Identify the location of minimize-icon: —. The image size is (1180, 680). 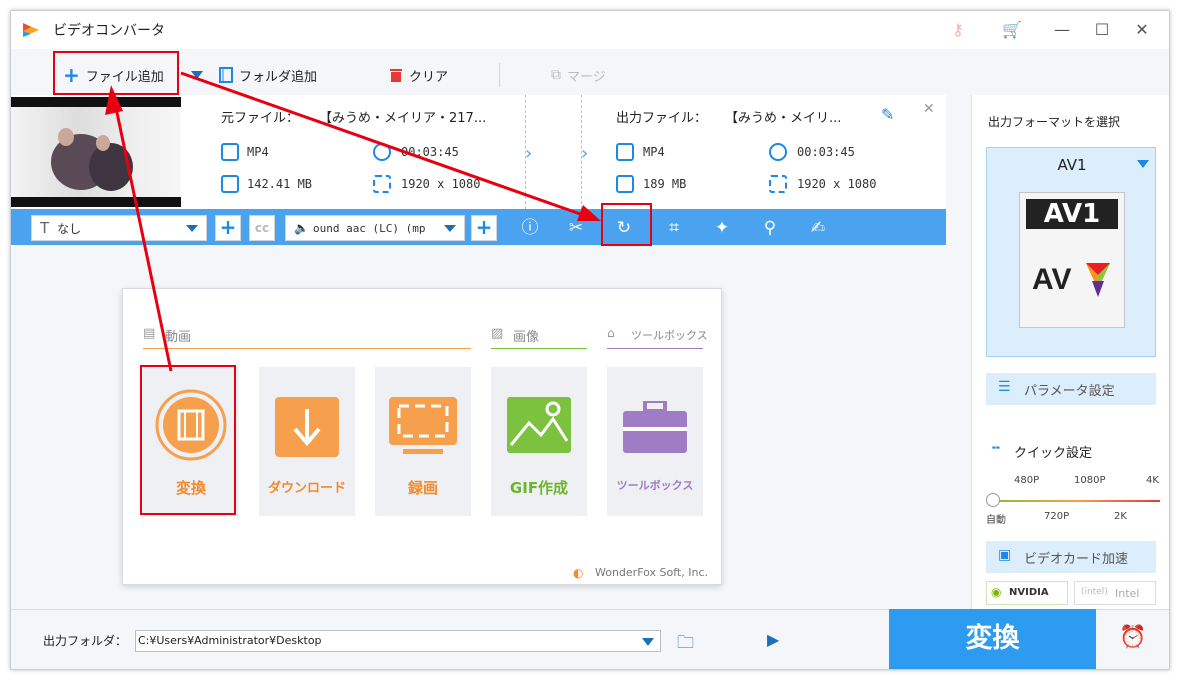
(1062, 30).